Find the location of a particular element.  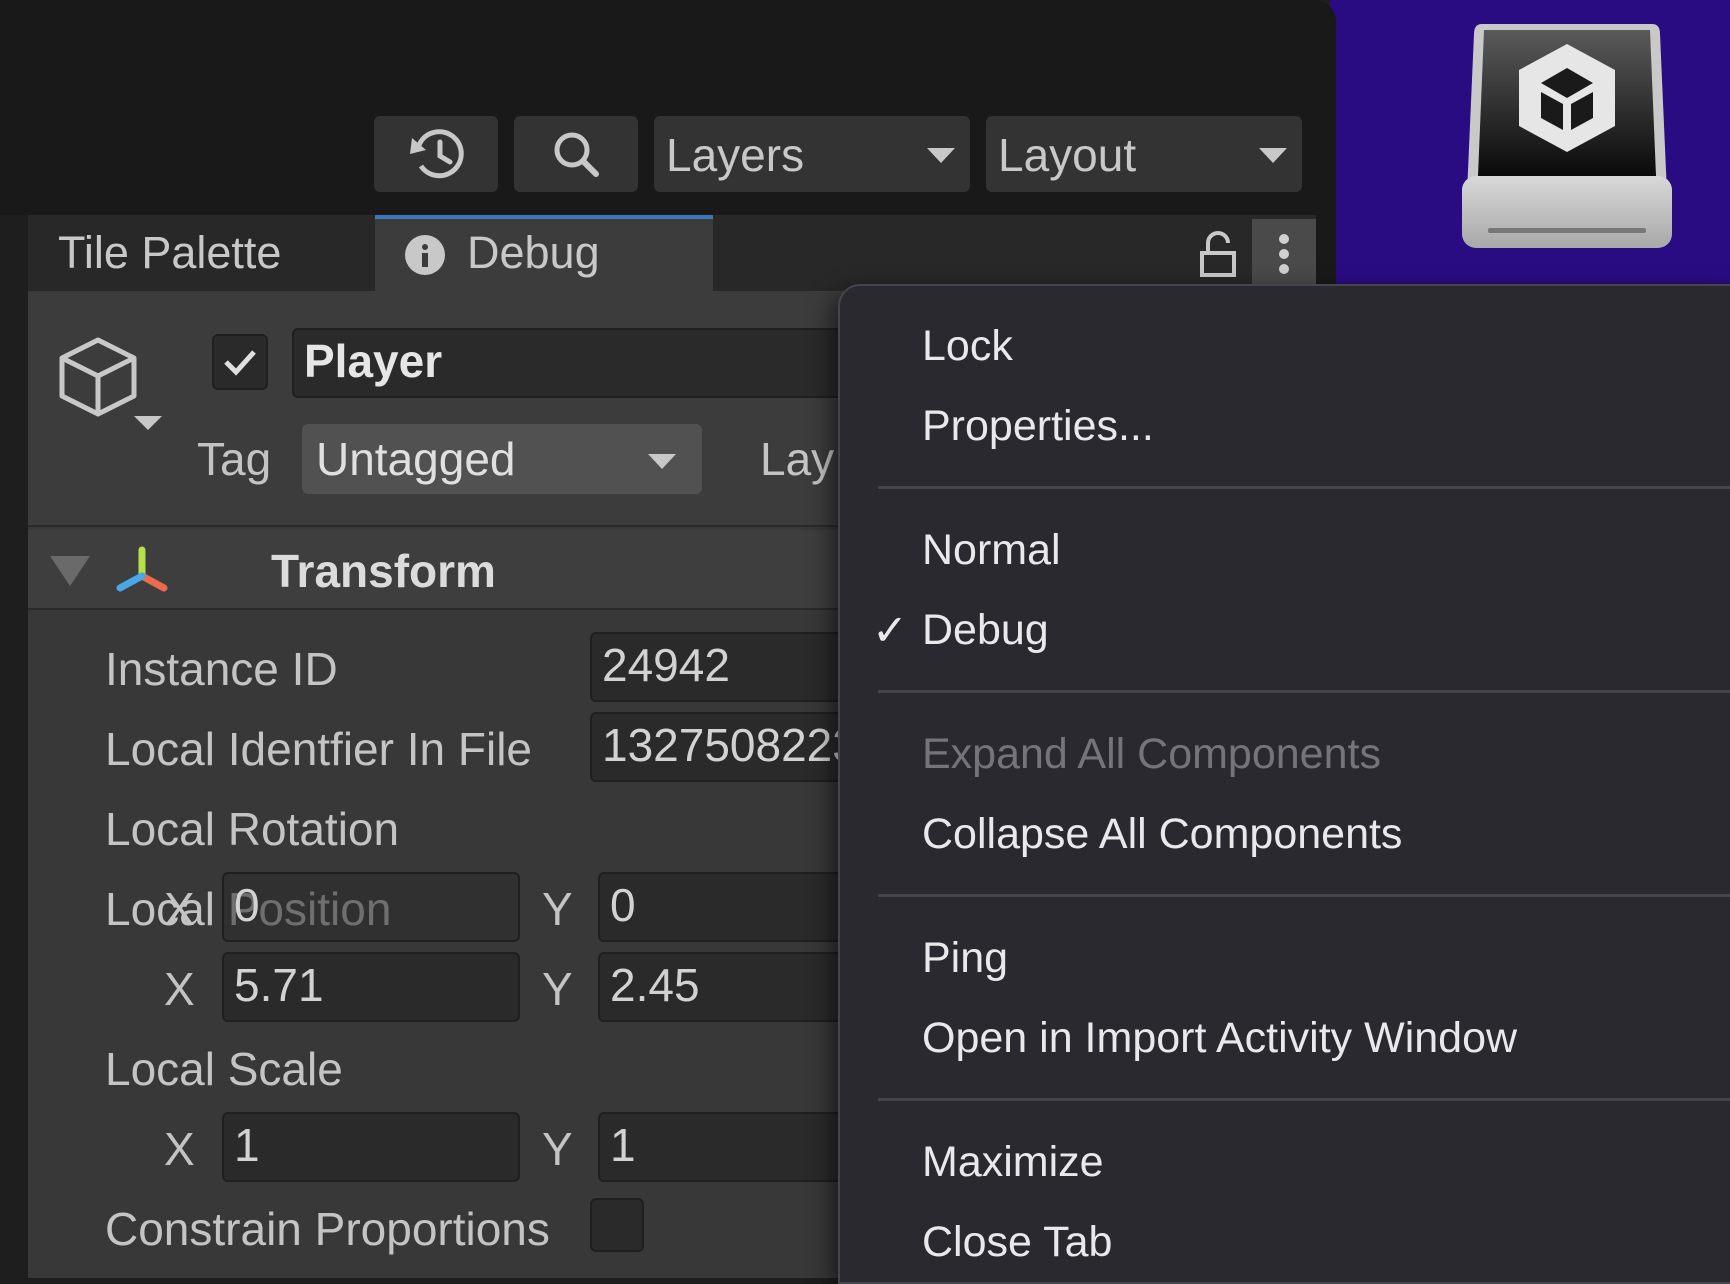

position-y-label: Y is located at coordinates (557, 989).